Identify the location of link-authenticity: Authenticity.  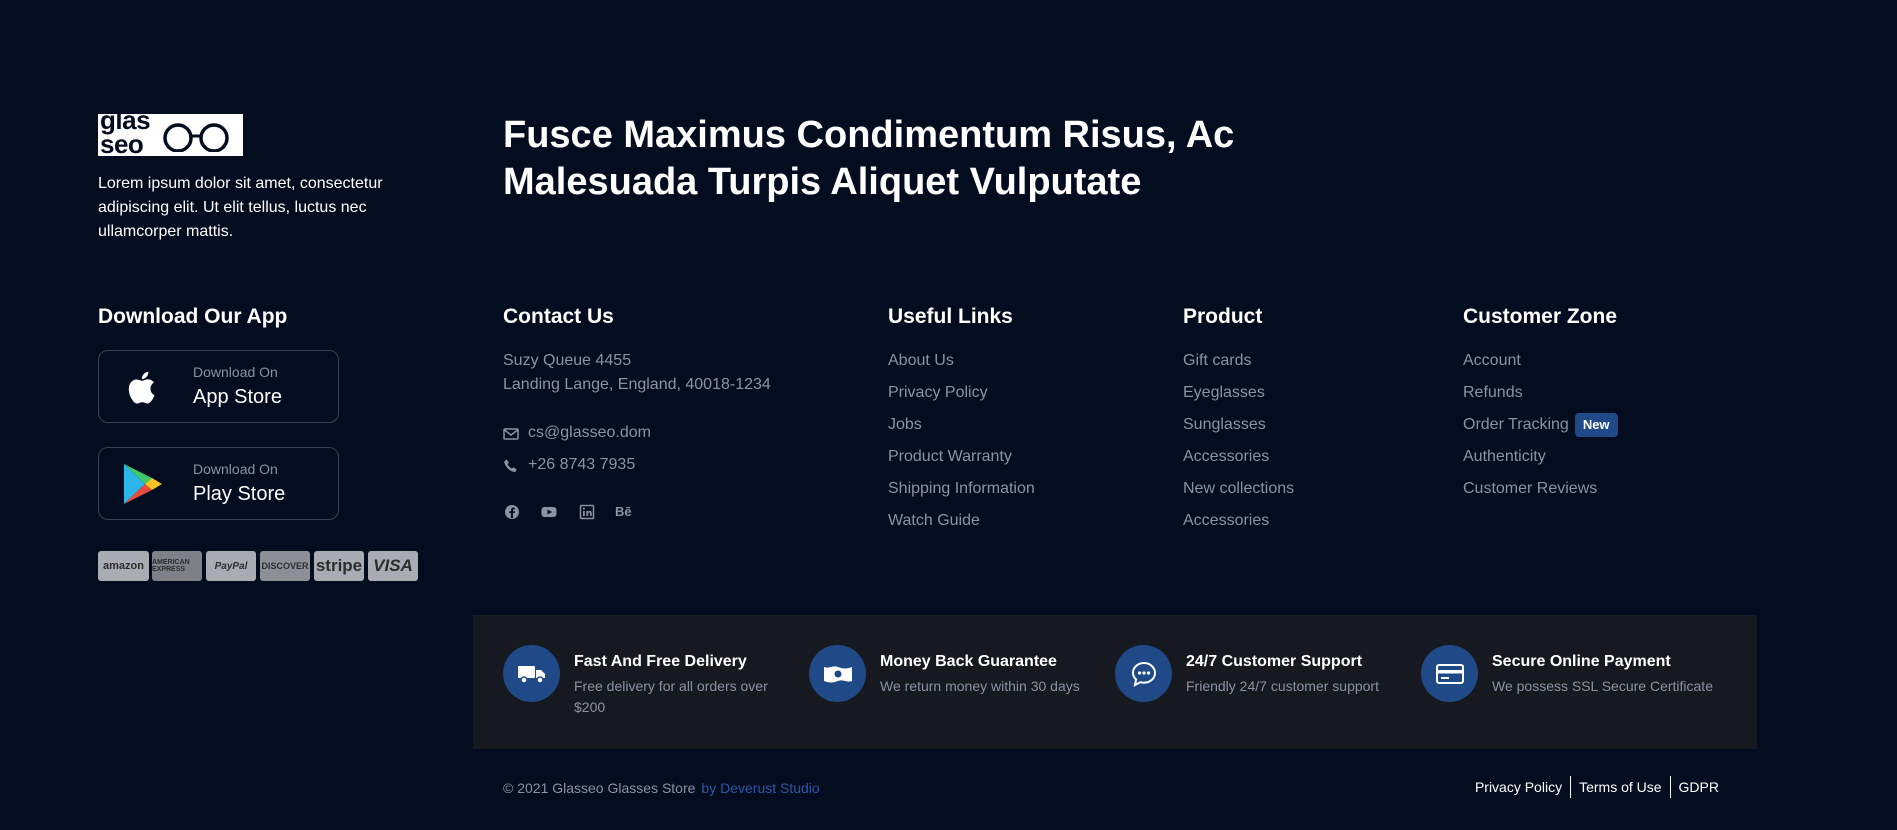
(1540, 463).